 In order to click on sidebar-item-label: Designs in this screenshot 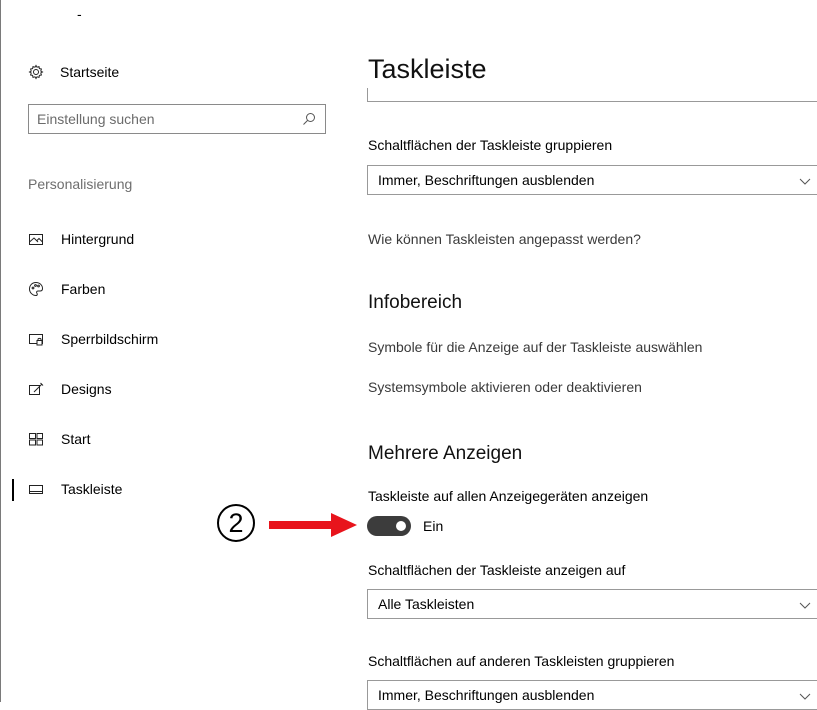, I will do `click(86, 389)`.